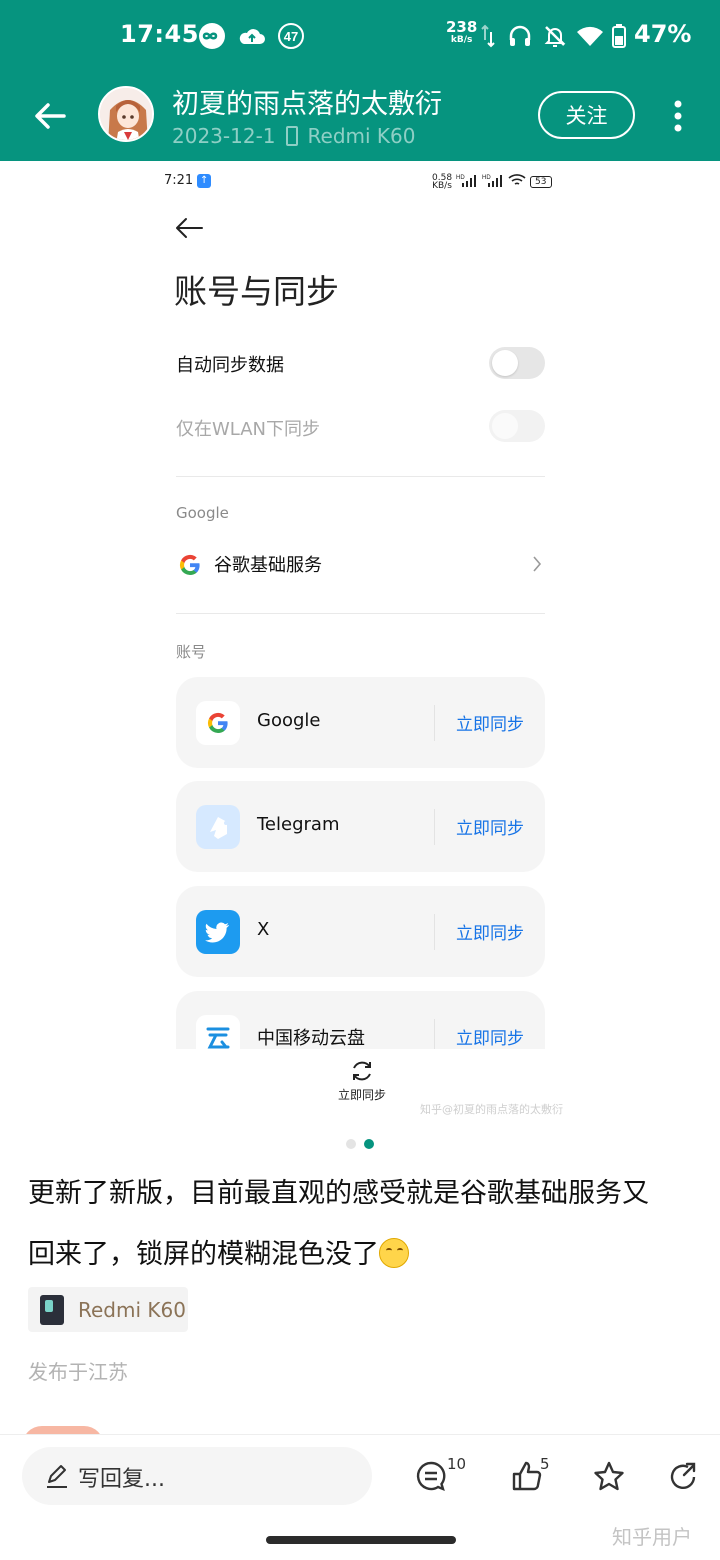 This screenshot has height=1560, width=720. Describe the element at coordinates (230, 365) in the screenshot. I see `auto-sync-label: 自动同步数据` at that location.